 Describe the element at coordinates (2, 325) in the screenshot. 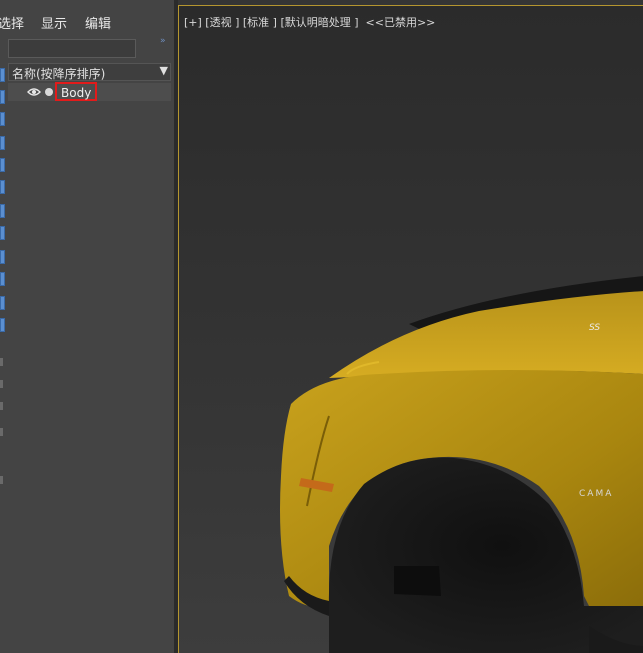

I see `filter-hidden-button` at that location.